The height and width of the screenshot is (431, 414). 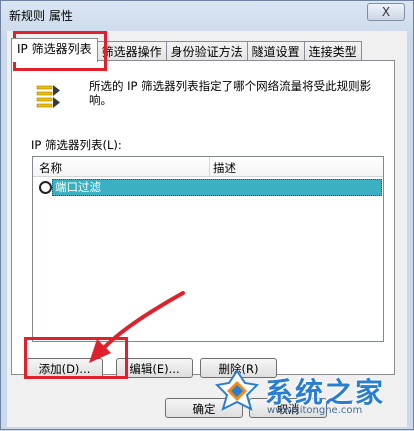 What do you see at coordinates (206, 51) in the screenshot?
I see `tab-authentication-methods: 身份验证方法` at bounding box center [206, 51].